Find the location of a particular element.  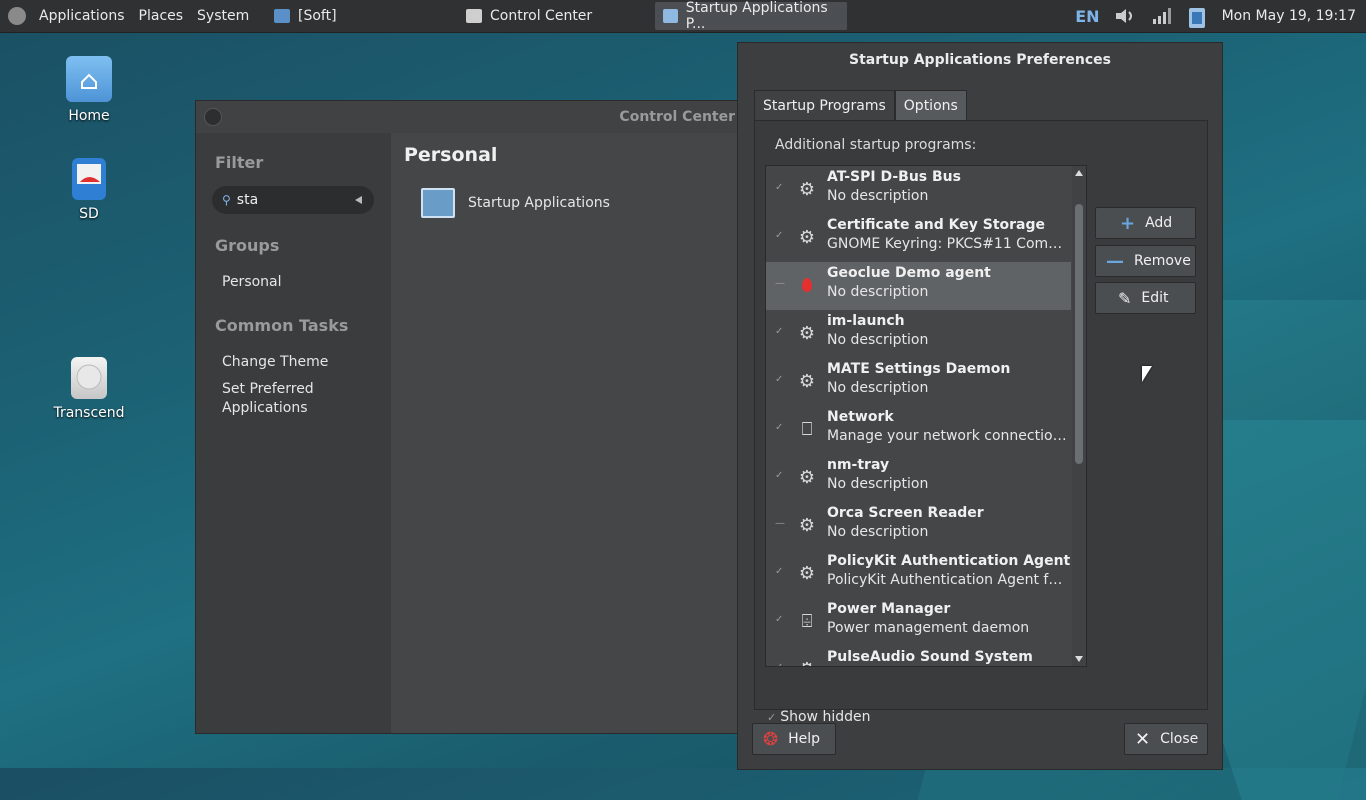

menu-places: Places is located at coordinates (161, 16).